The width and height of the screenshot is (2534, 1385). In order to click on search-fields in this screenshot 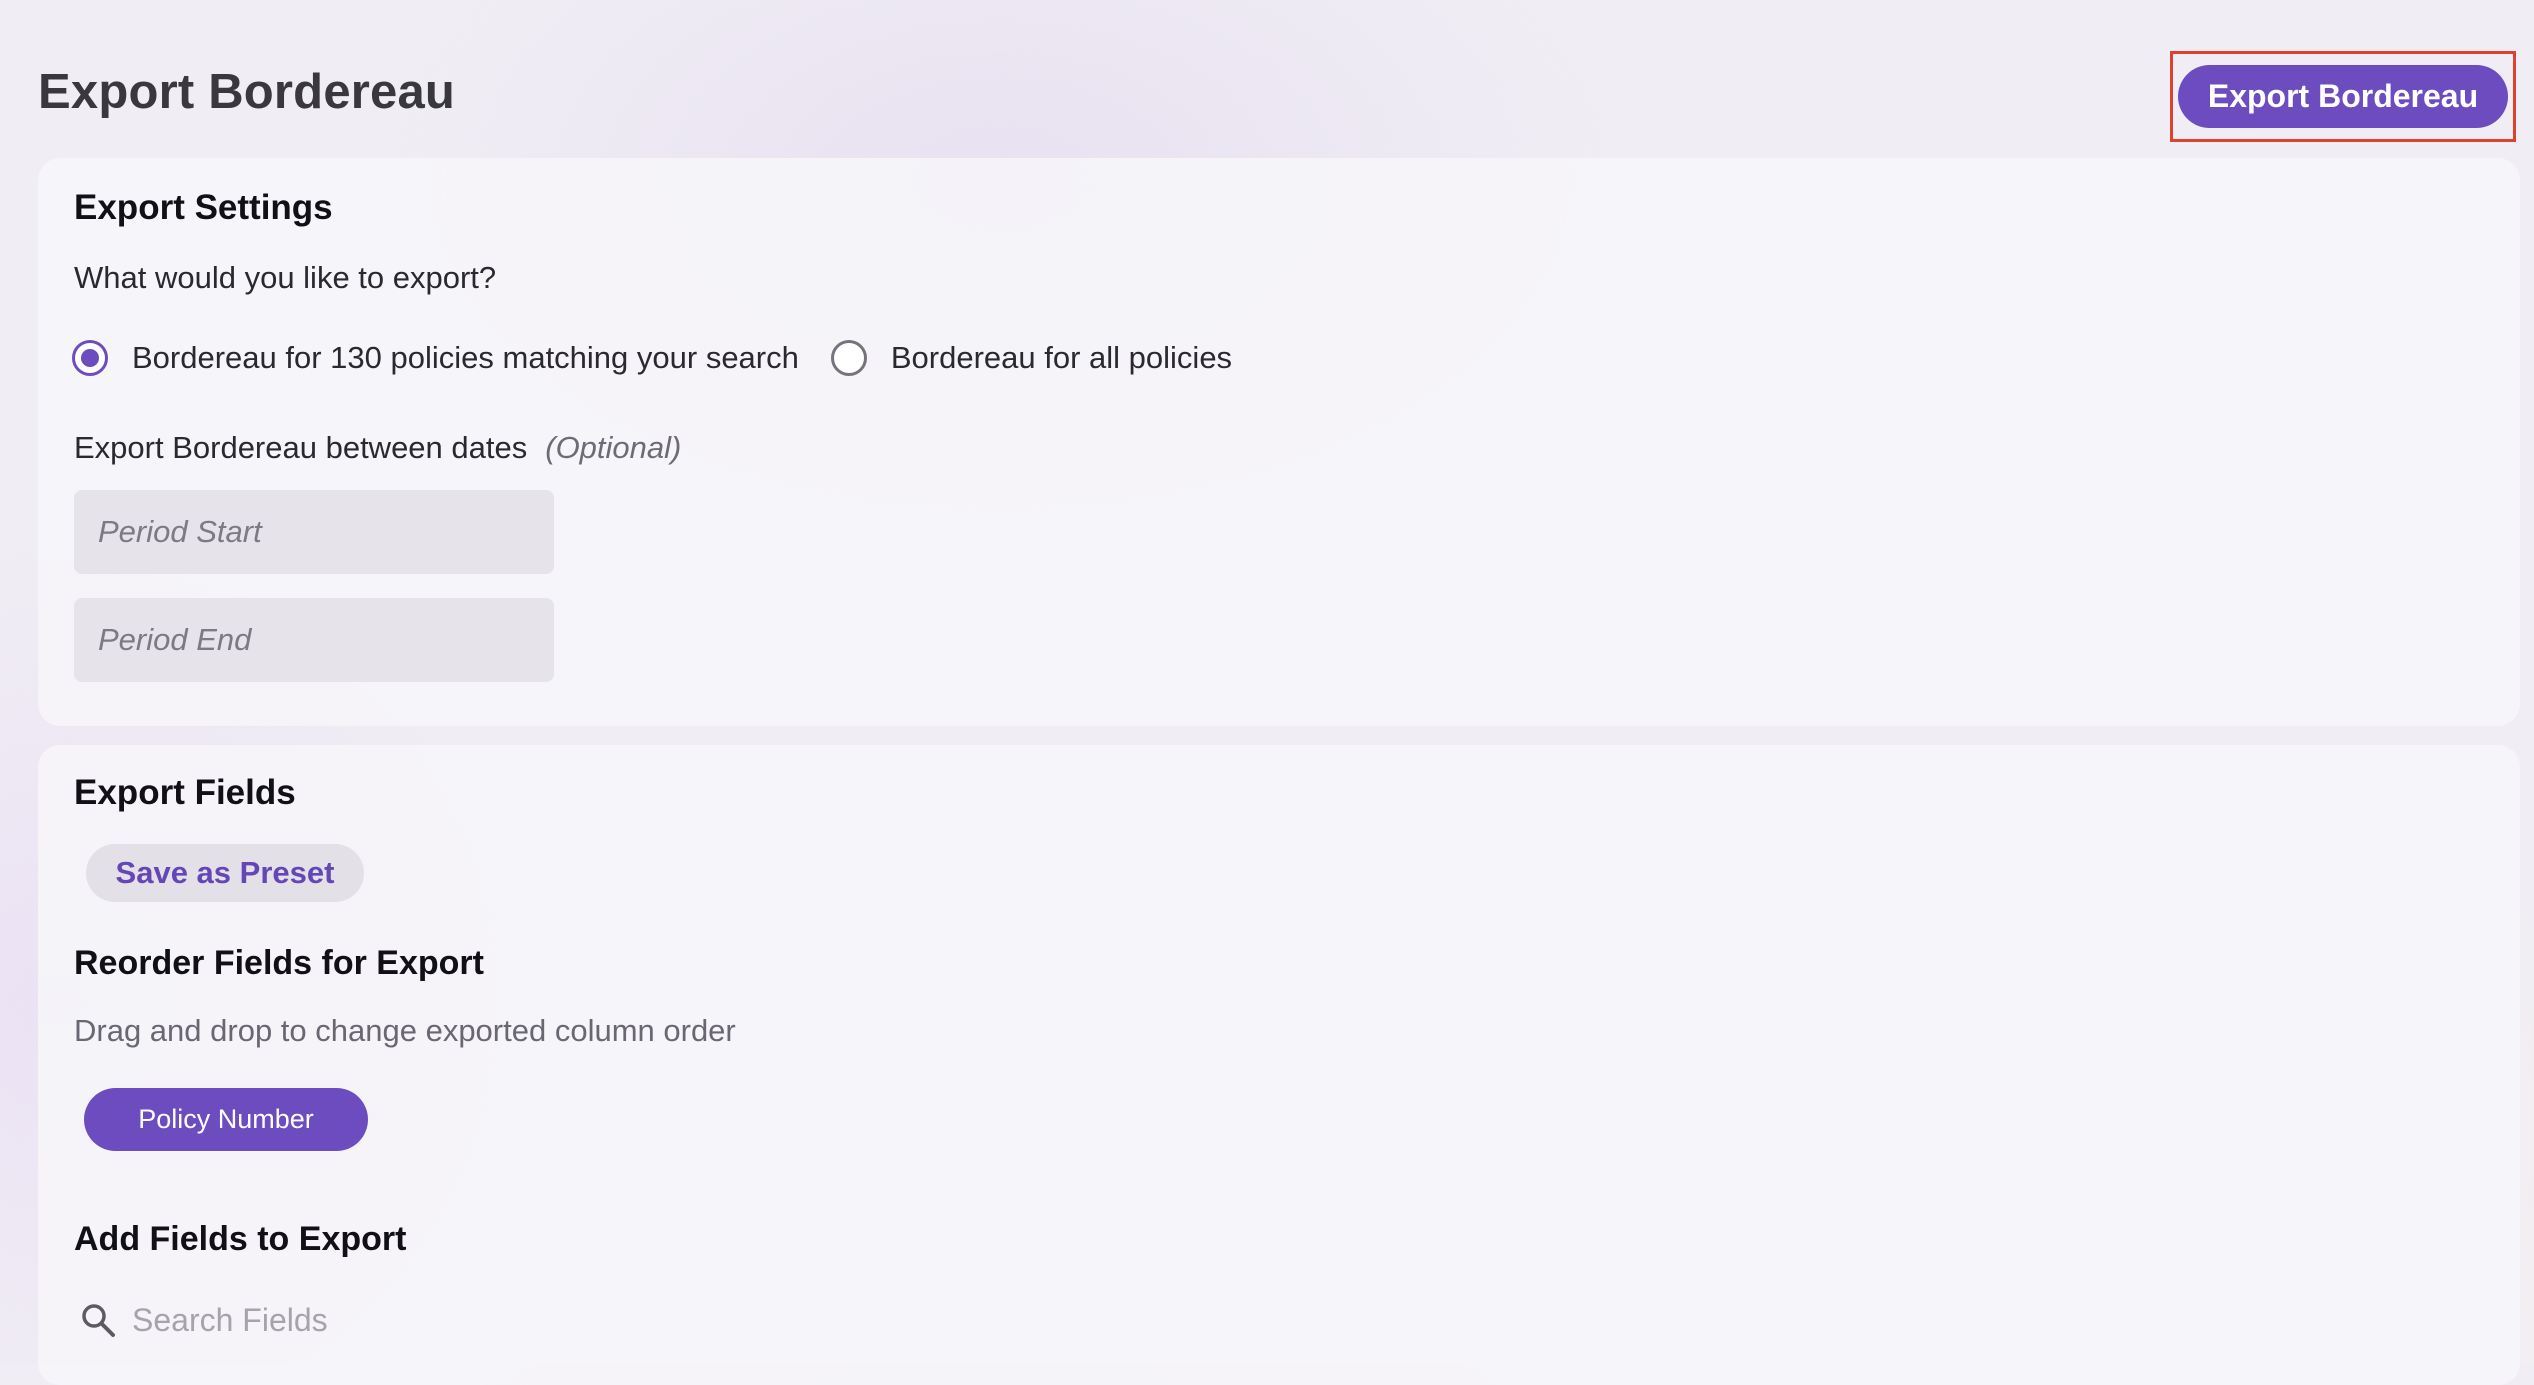, I will do `click(378, 1320)`.